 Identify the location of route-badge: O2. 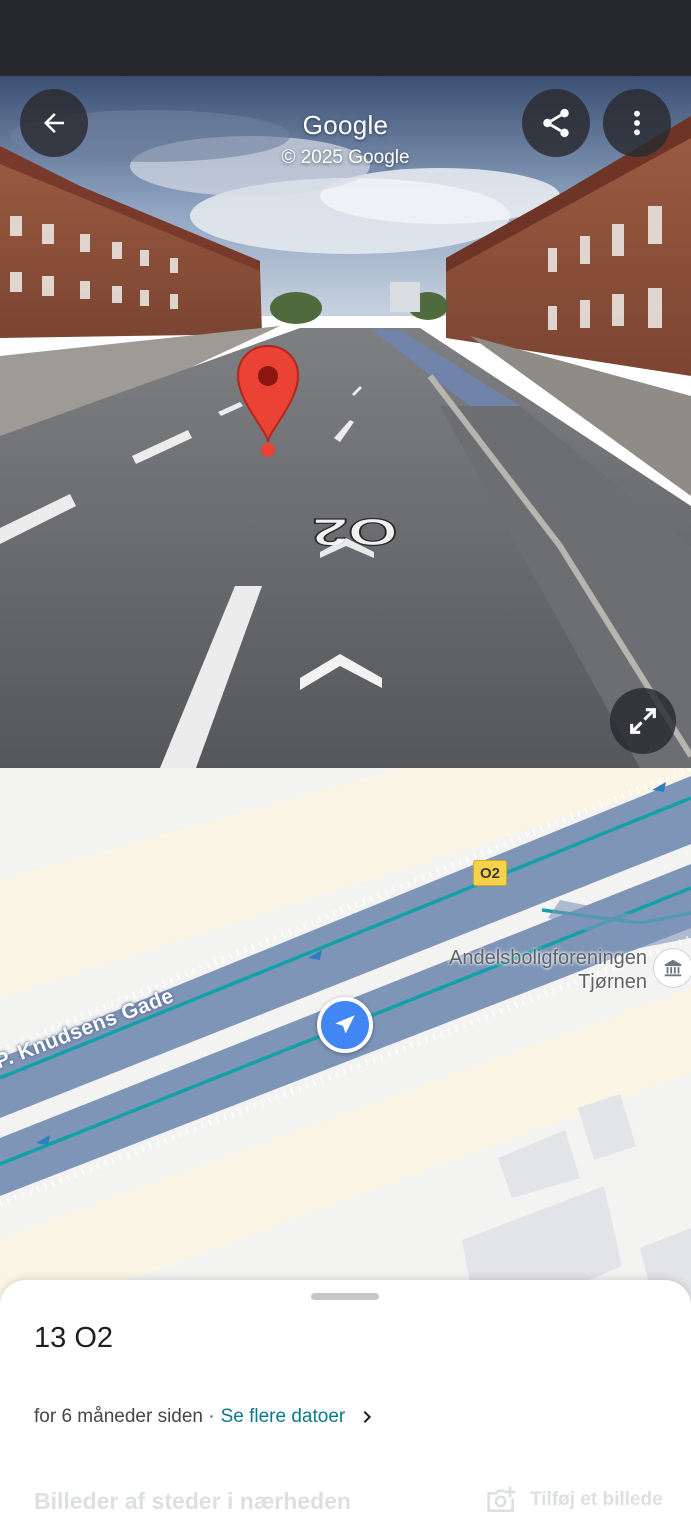
(490, 873).